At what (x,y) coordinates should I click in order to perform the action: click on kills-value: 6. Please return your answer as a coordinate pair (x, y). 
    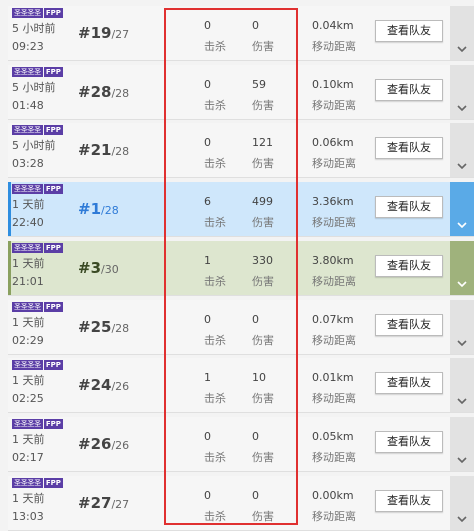
    Looking at the image, I should click on (207, 202).